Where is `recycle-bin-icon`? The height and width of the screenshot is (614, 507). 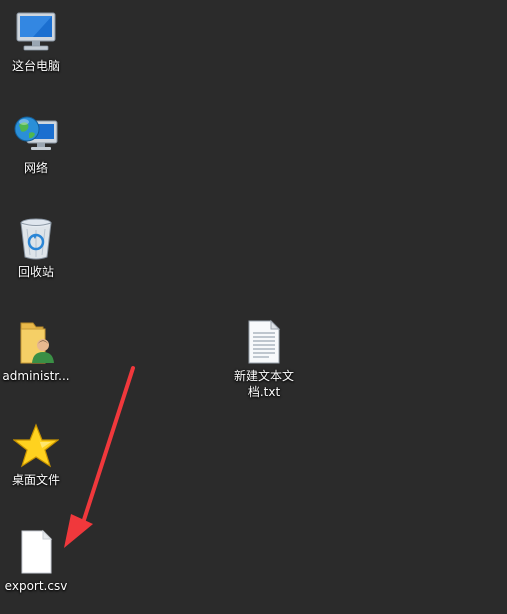 recycle-bin-icon is located at coordinates (36, 238).